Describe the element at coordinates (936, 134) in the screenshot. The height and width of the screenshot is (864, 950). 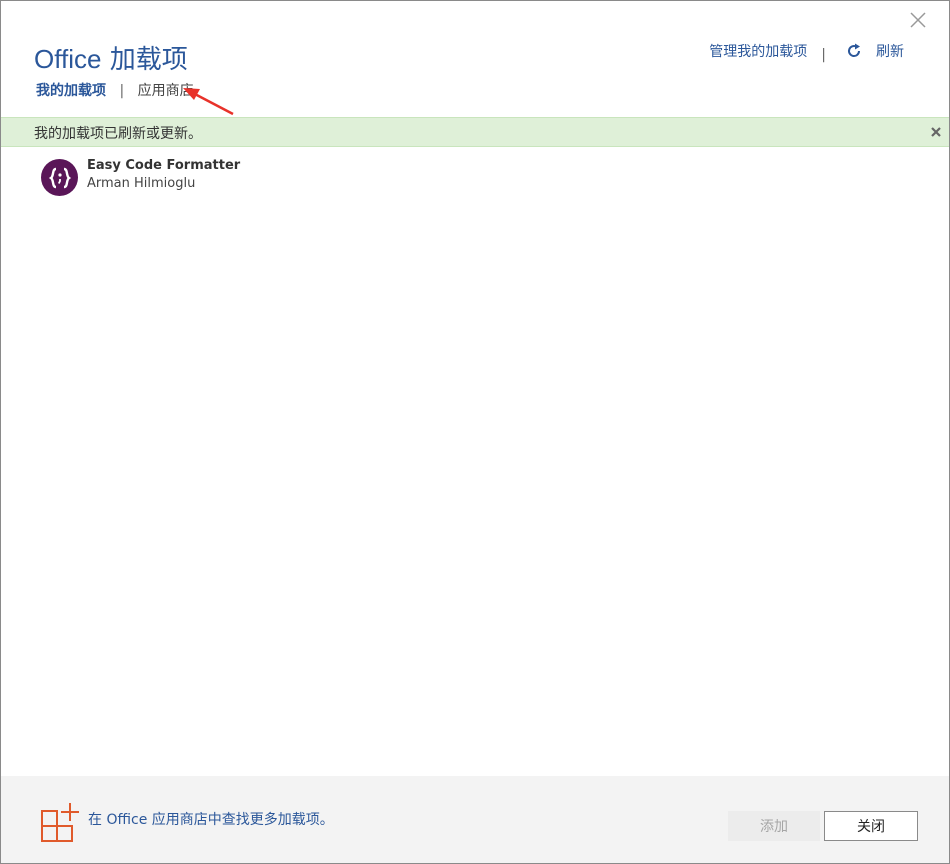
I see `notification-close-icon` at that location.